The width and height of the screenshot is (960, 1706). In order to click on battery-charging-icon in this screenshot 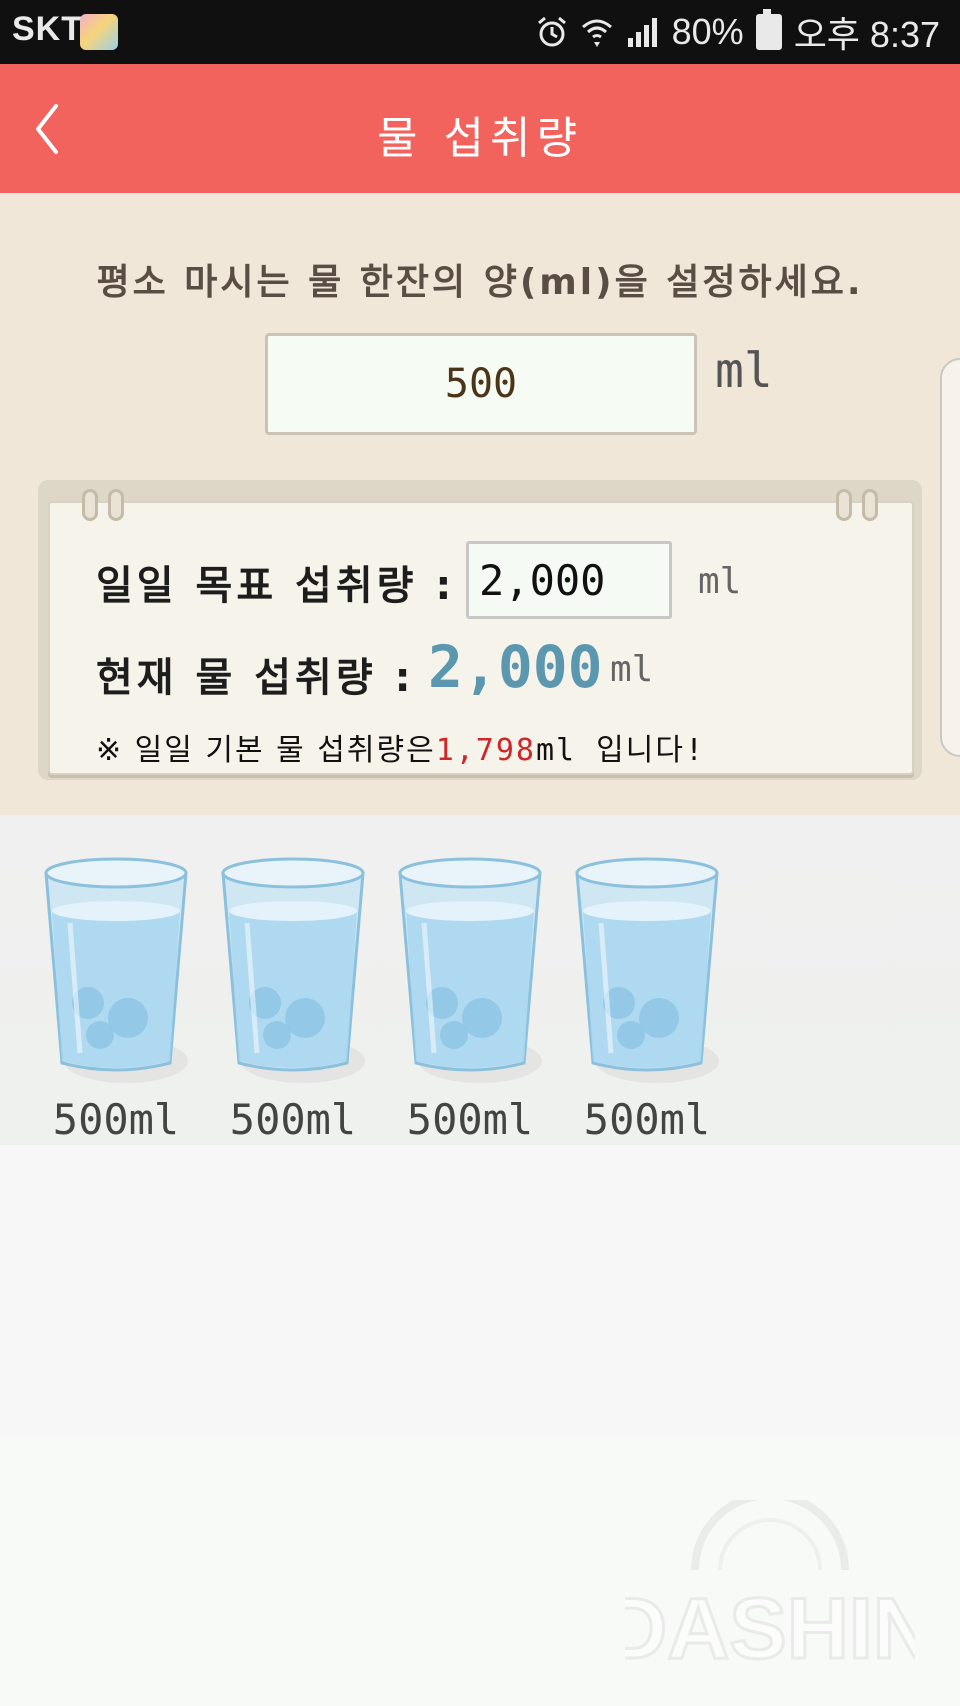, I will do `click(768, 29)`.